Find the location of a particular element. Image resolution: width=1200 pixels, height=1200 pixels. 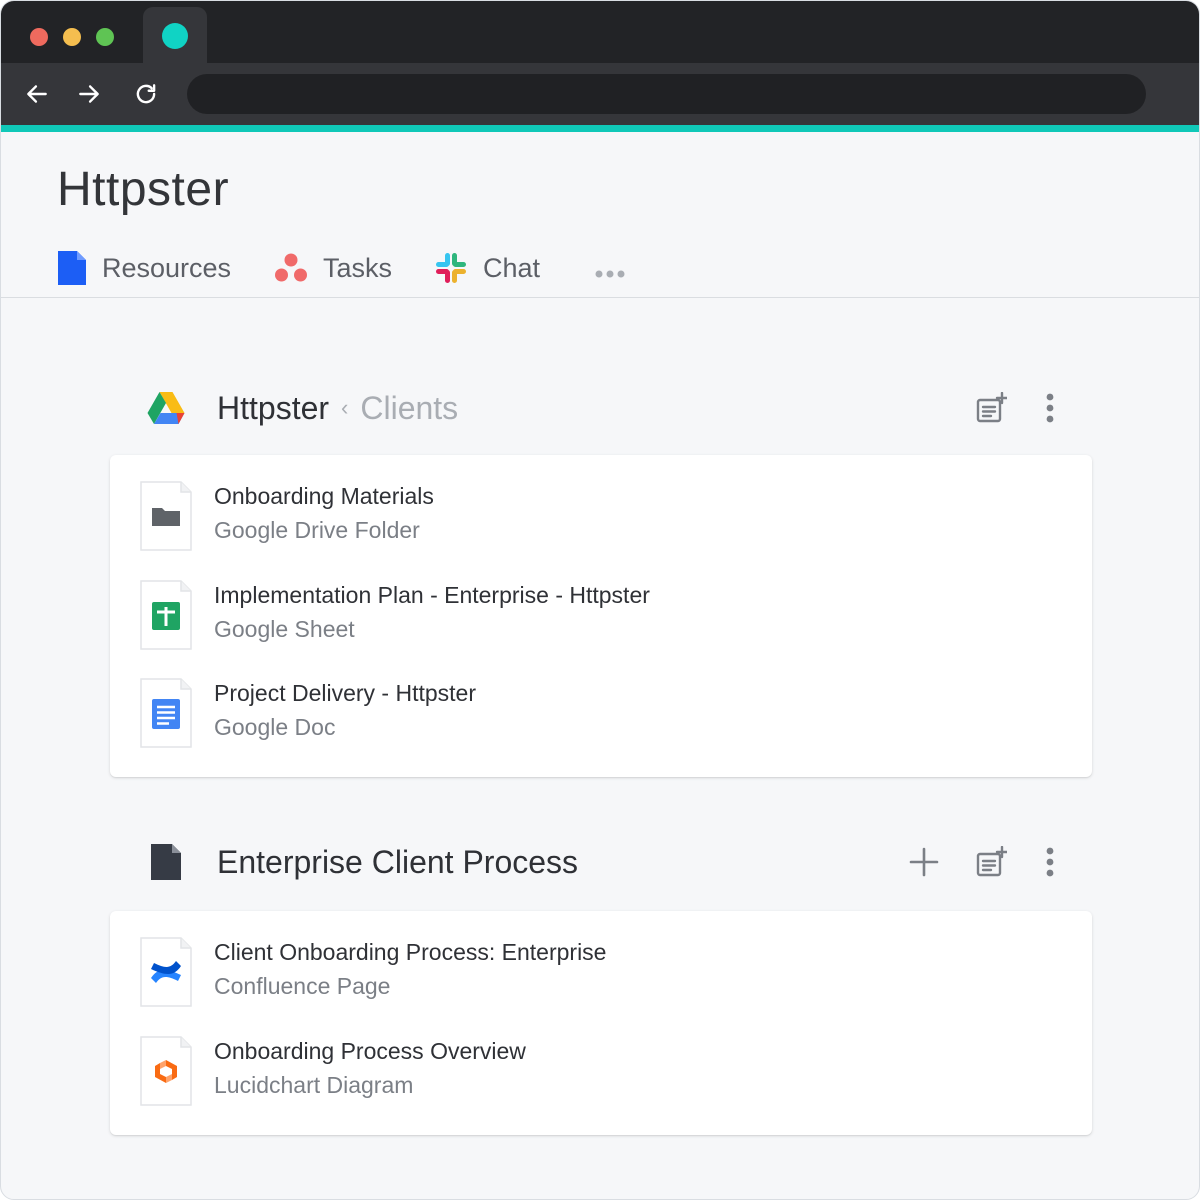

google-docs-icon is located at coordinates (166, 713).